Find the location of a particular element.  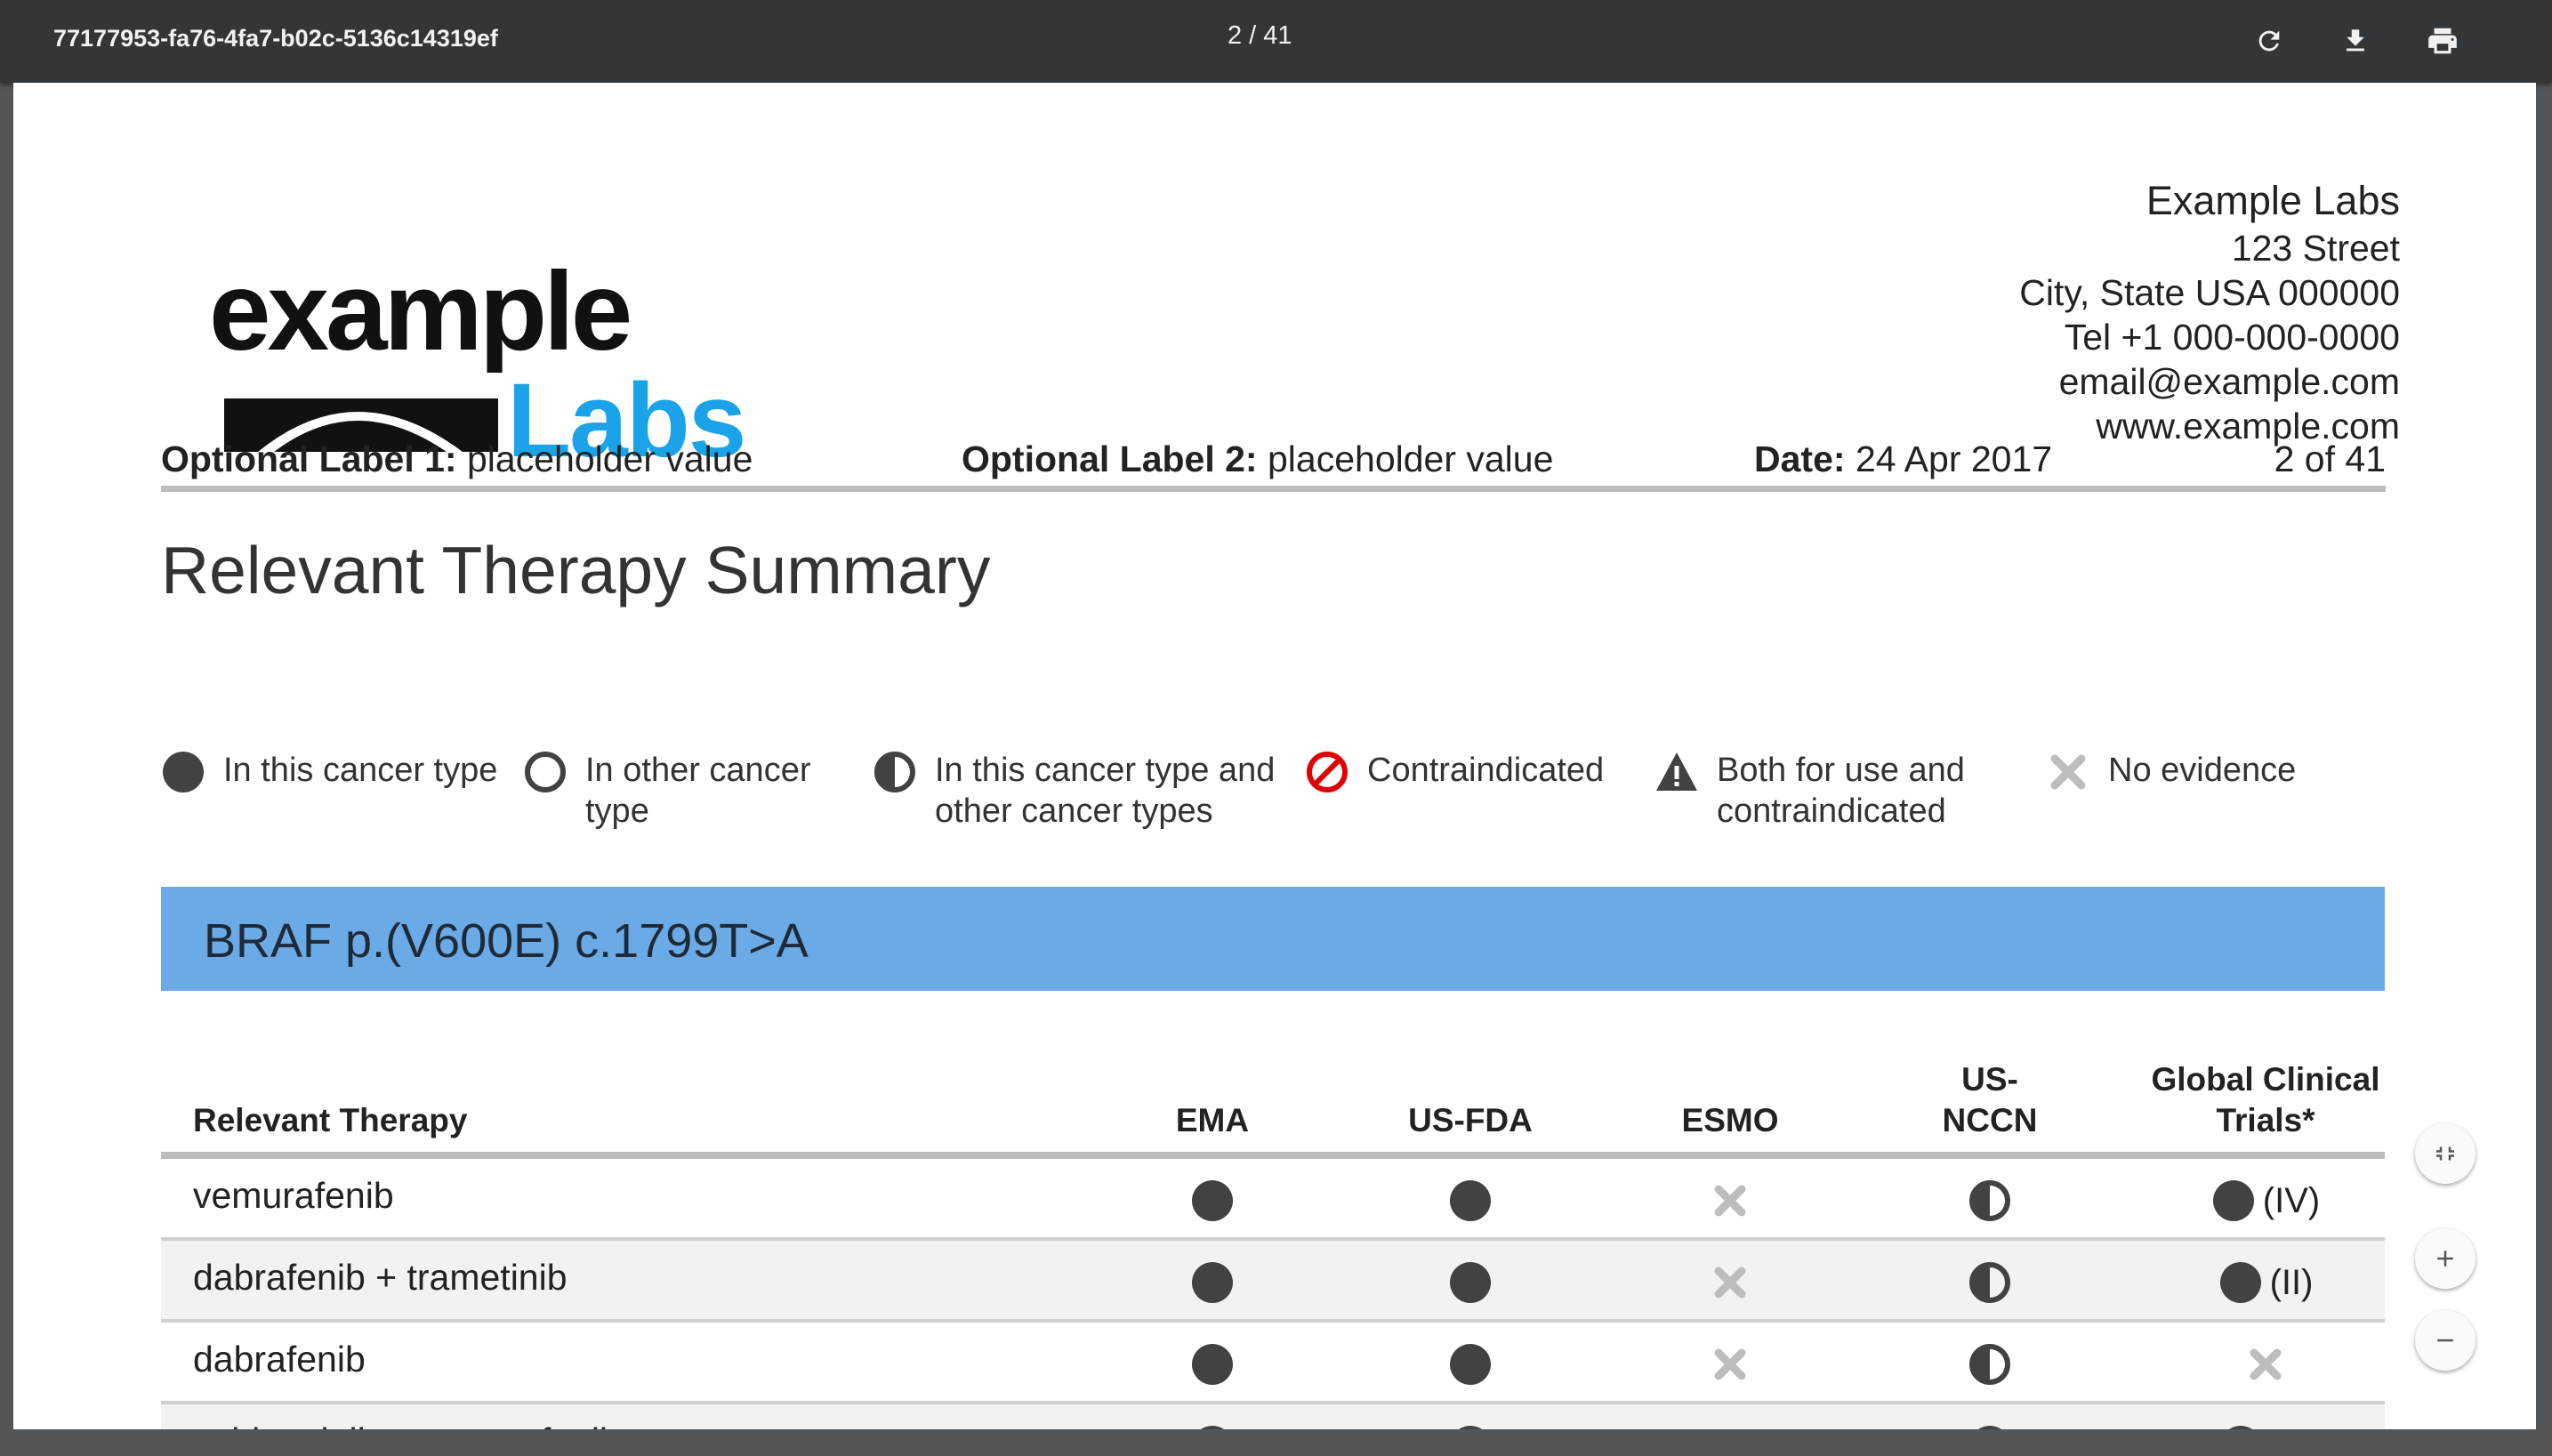

table-row: dabrafenib + trametinib (II) is located at coordinates (1273, 1282).